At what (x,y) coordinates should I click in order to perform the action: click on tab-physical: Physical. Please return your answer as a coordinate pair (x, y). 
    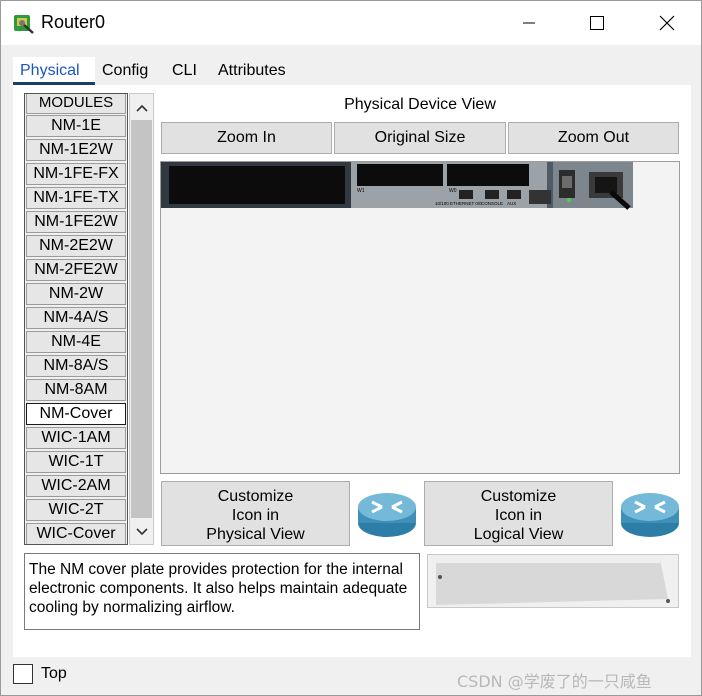
    Looking at the image, I should click on (54, 71).